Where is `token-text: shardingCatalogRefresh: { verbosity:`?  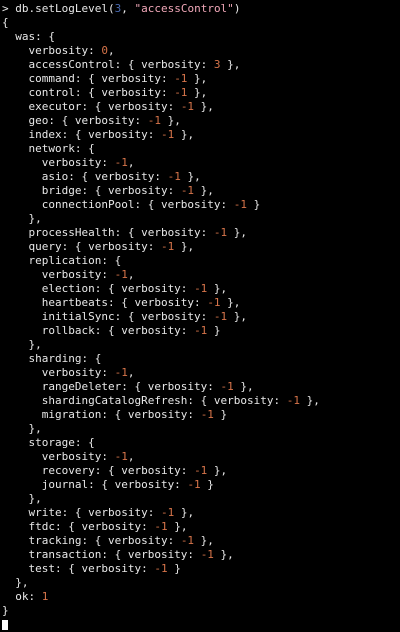
token-text: shardingCatalogRefresh: { verbosity: is located at coordinates (144, 400).